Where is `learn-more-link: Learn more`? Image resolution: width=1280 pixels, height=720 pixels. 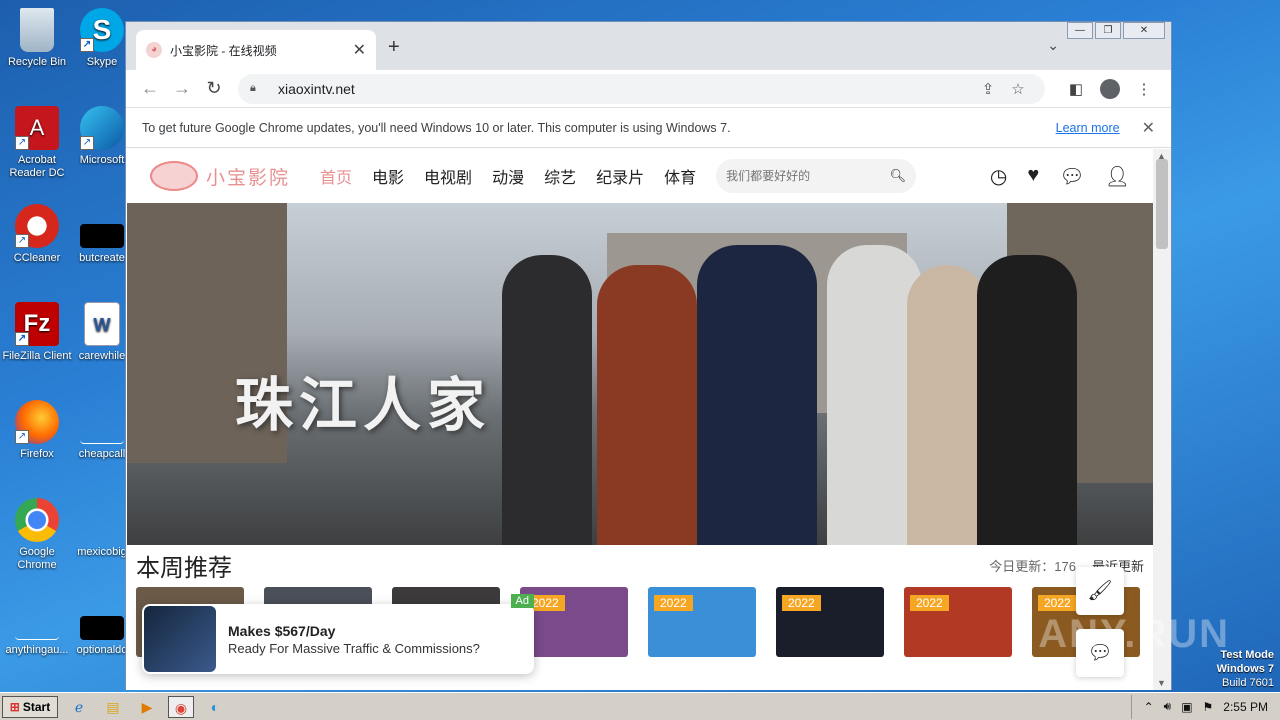 learn-more-link: Learn more is located at coordinates (1088, 128).